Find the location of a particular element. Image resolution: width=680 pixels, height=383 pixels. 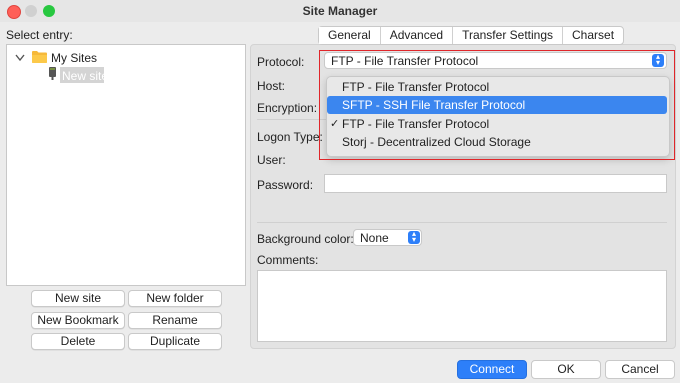

host-label: Host: is located at coordinates (271, 86).